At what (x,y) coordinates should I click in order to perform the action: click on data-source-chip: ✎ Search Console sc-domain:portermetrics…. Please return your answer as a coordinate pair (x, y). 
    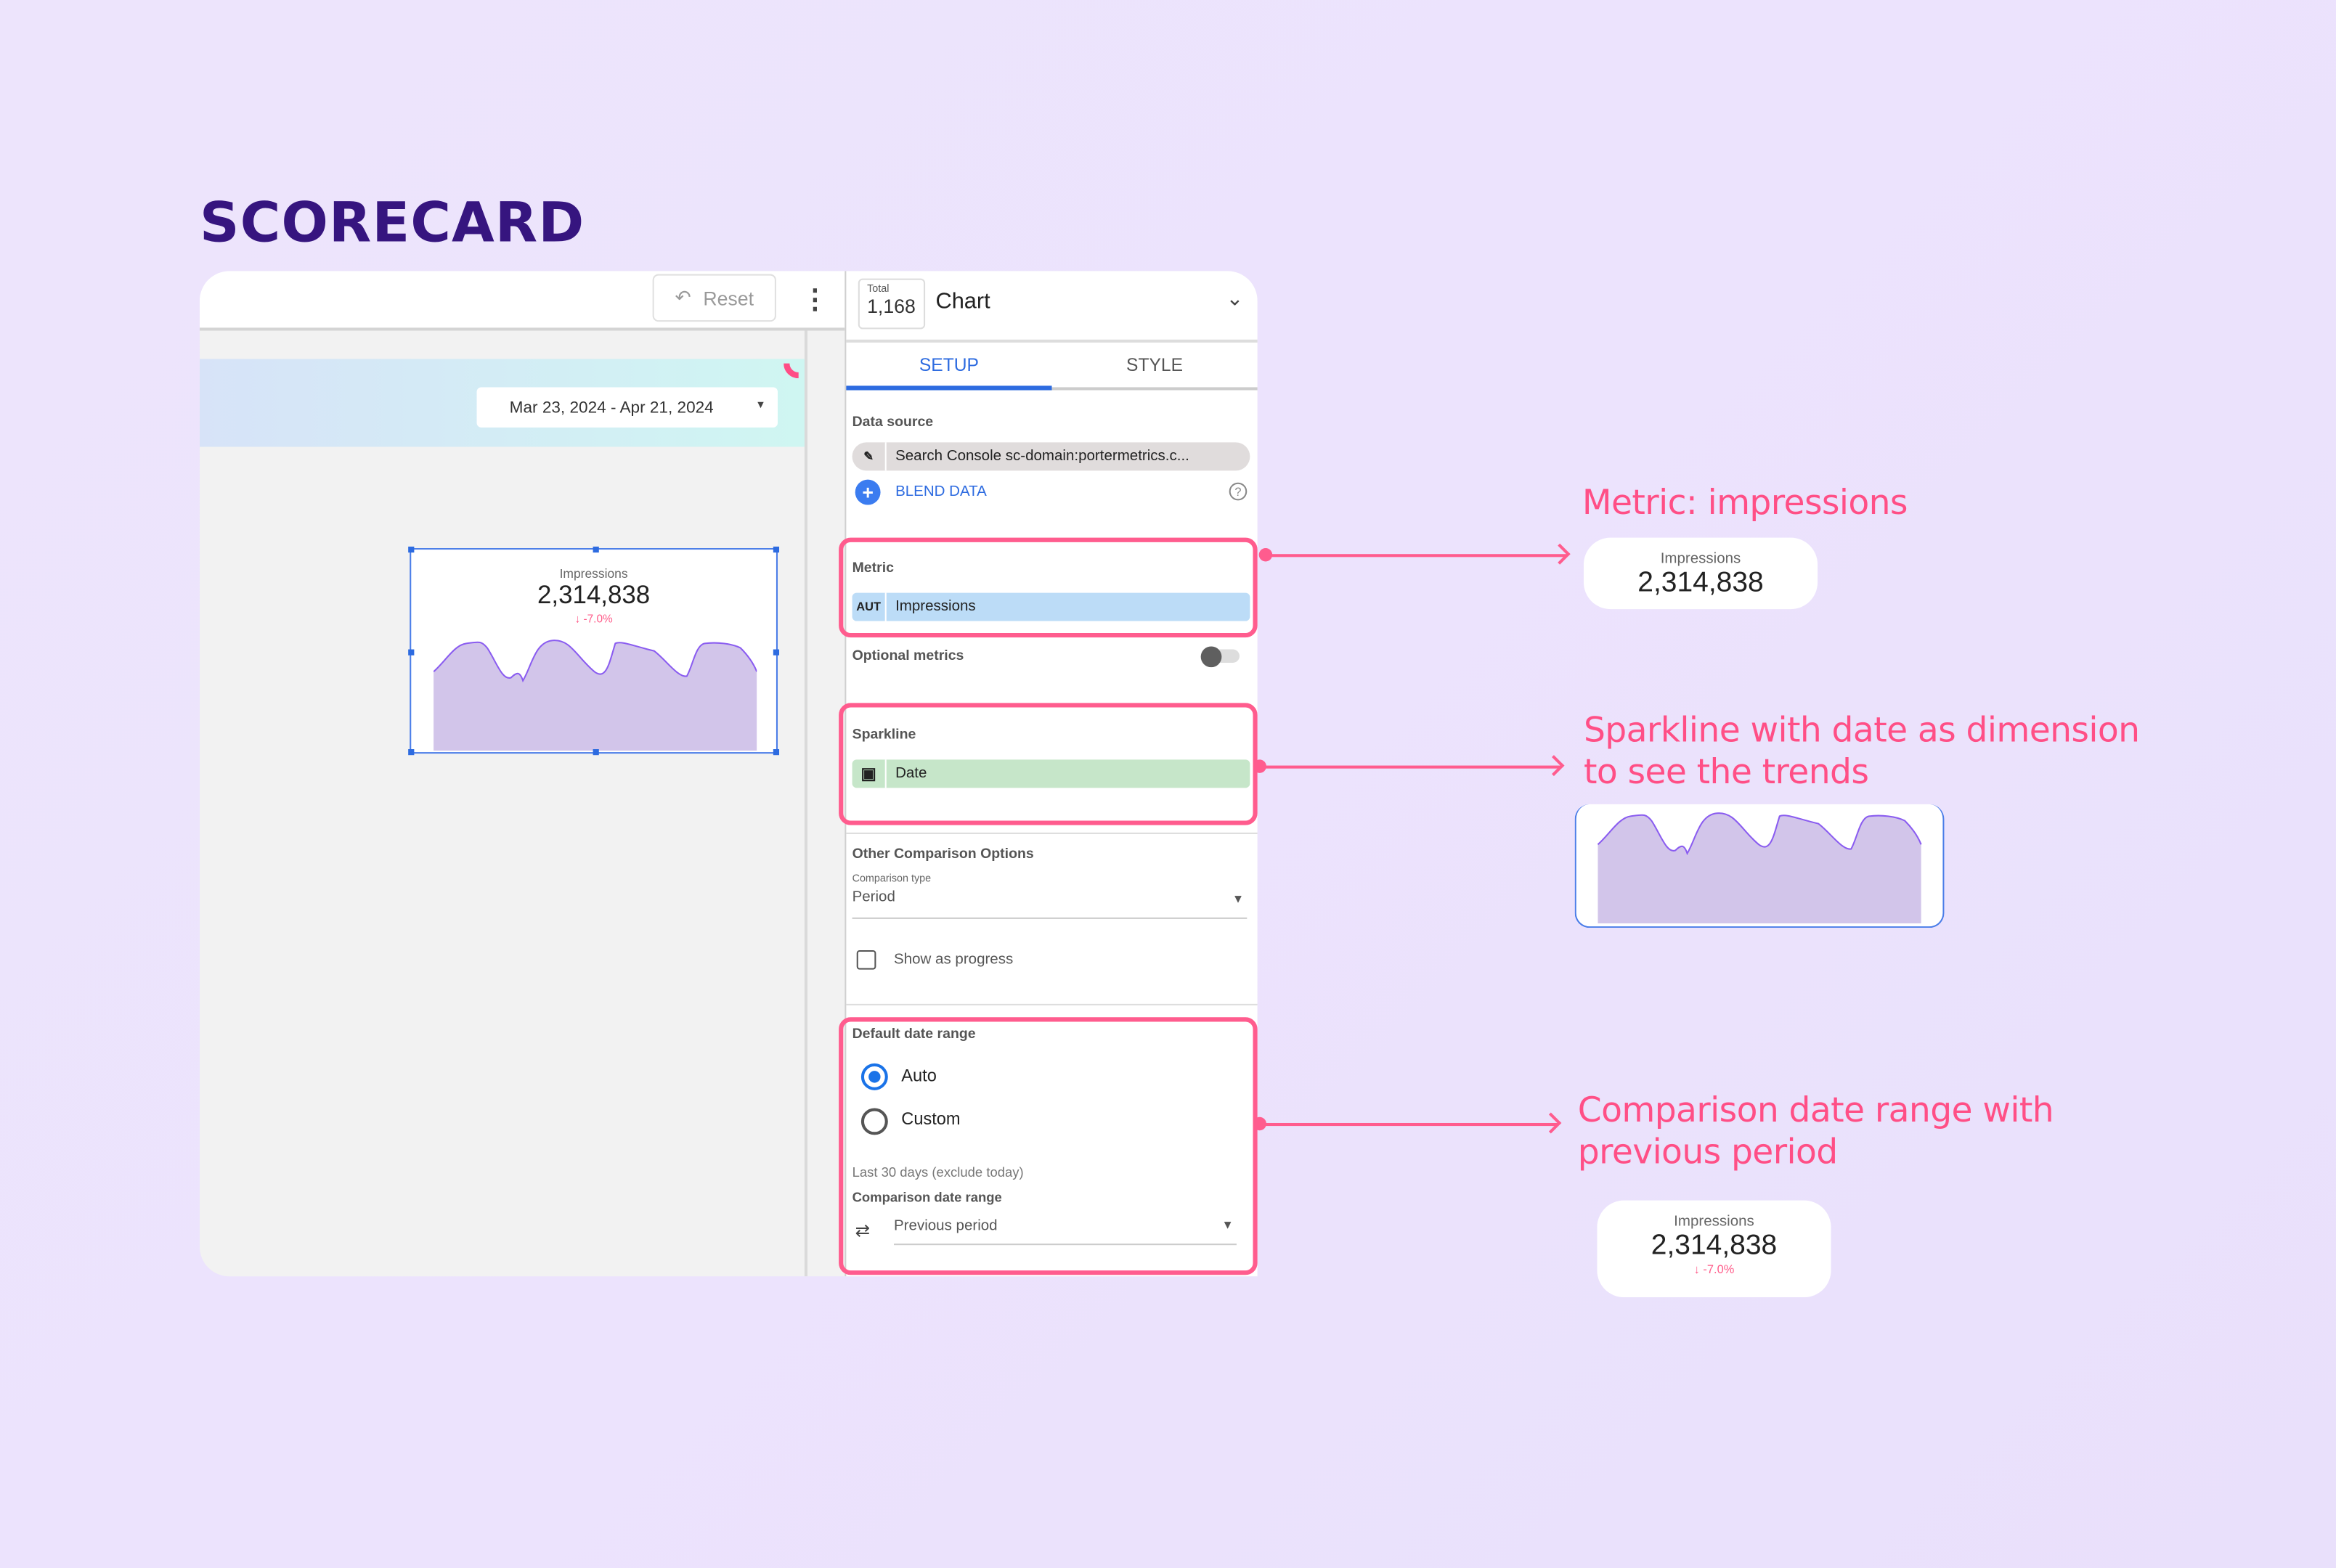
    Looking at the image, I should click on (1051, 457).